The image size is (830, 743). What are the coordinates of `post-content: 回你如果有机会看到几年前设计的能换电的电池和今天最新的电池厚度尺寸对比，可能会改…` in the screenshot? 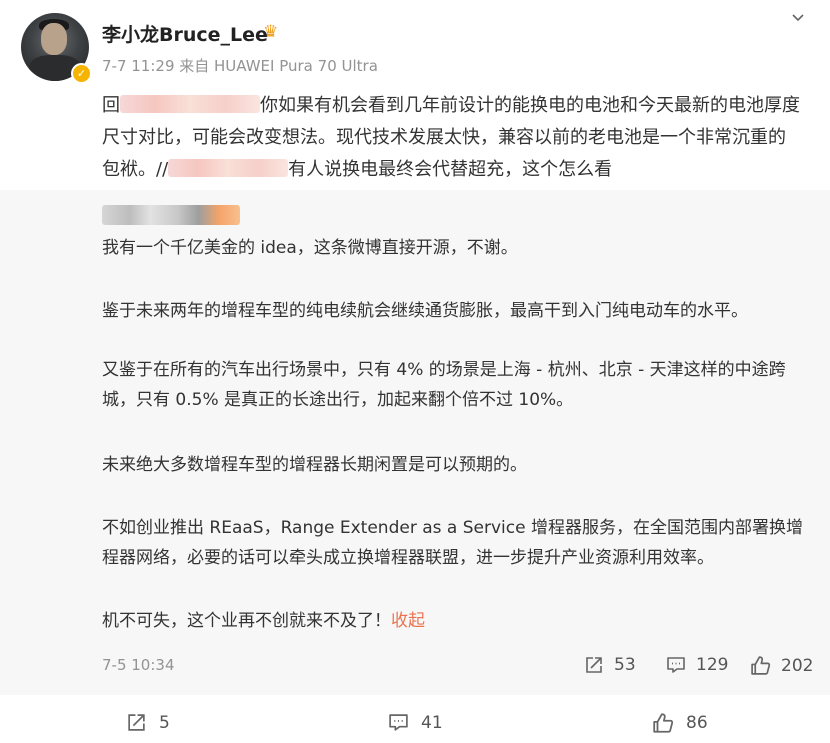 It's located at (452, 138).